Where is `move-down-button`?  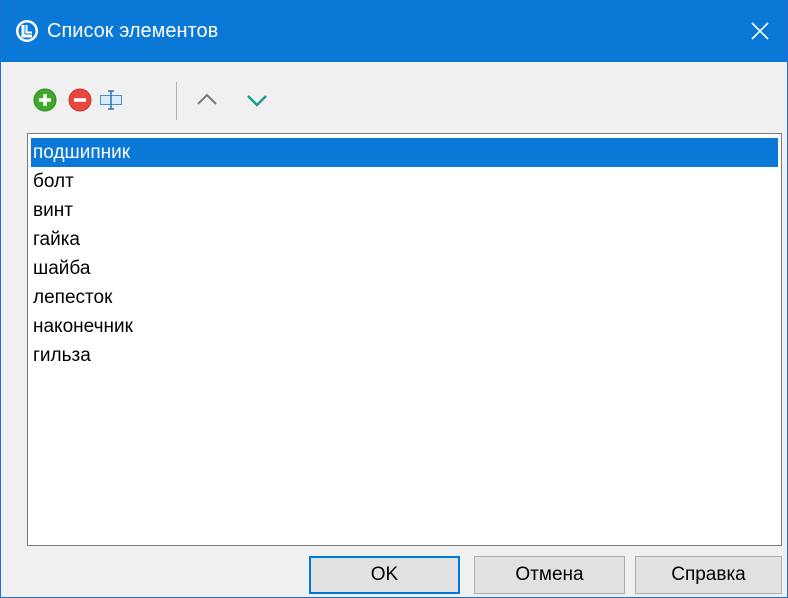
move-down-button is located at coordinates (257, 100).